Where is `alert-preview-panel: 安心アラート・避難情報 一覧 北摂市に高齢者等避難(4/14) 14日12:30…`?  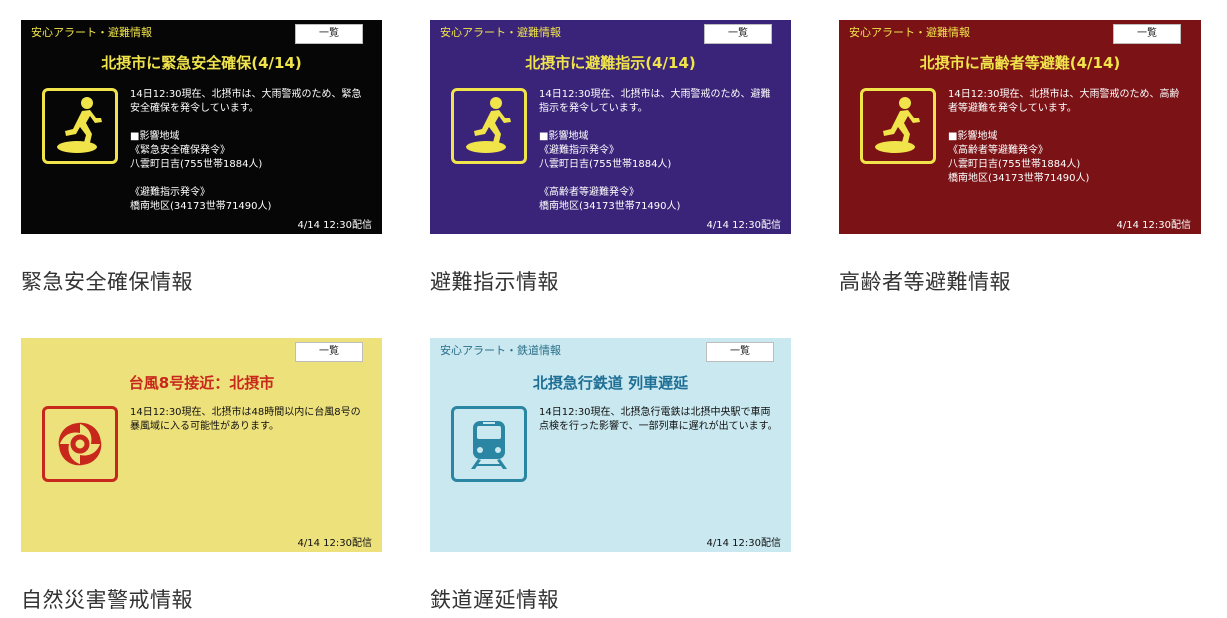
alert-preview-panel: 安心アラート・避難情報 一覧 北摂市に高齢者等避難(4/14) 14日12:30… is located at coordinates (1020, 127).